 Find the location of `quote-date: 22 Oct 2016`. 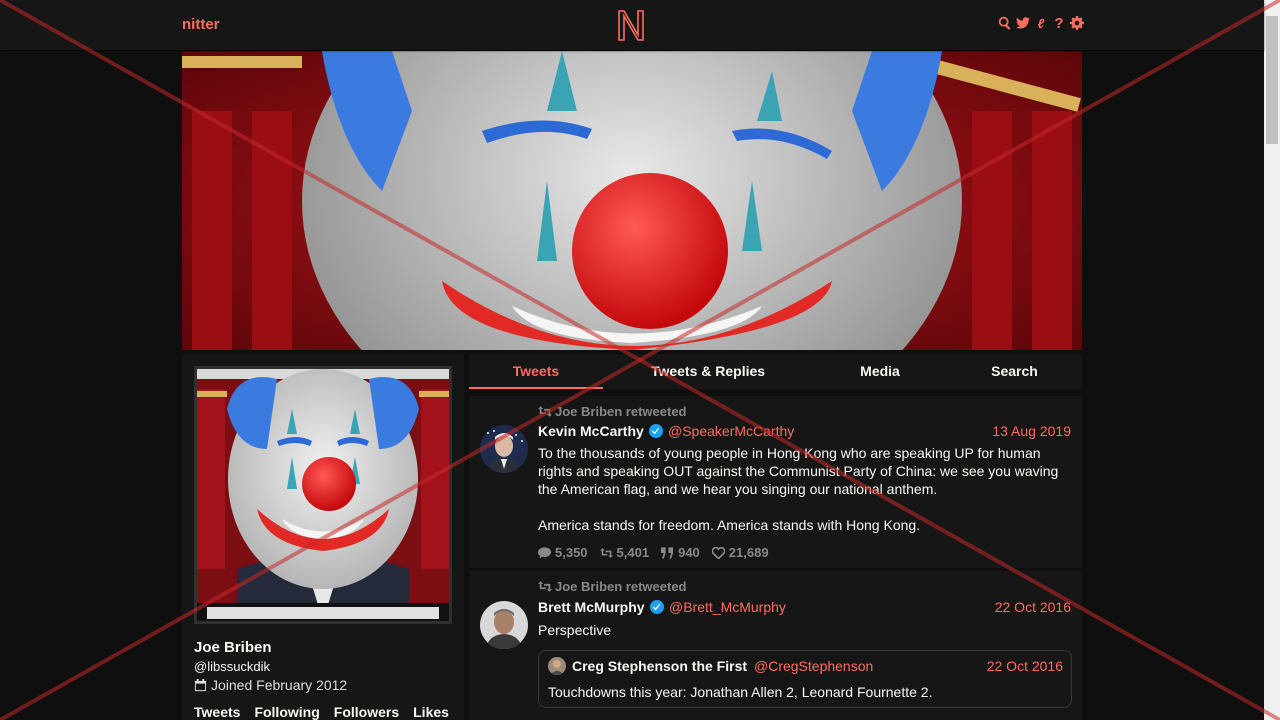

quote-date: 22 Oct 2016 is located at coordinates (1025, 666).